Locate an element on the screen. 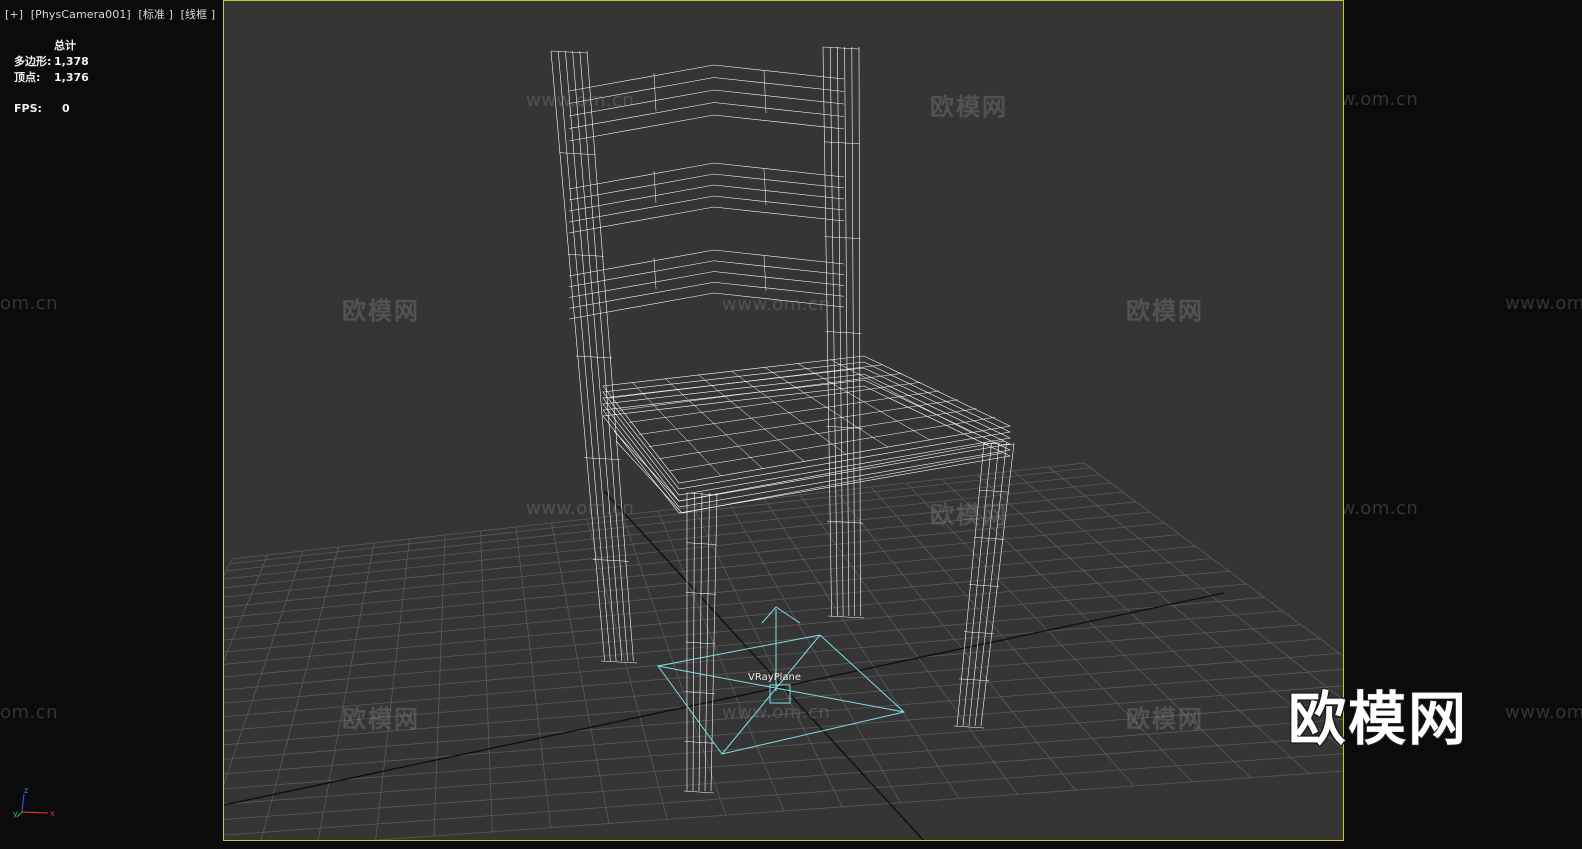  statistics-overlay: 总计 多边形: 1,378 顶点: 1,376 FPS: 0 is located at coordinates (51, 77).